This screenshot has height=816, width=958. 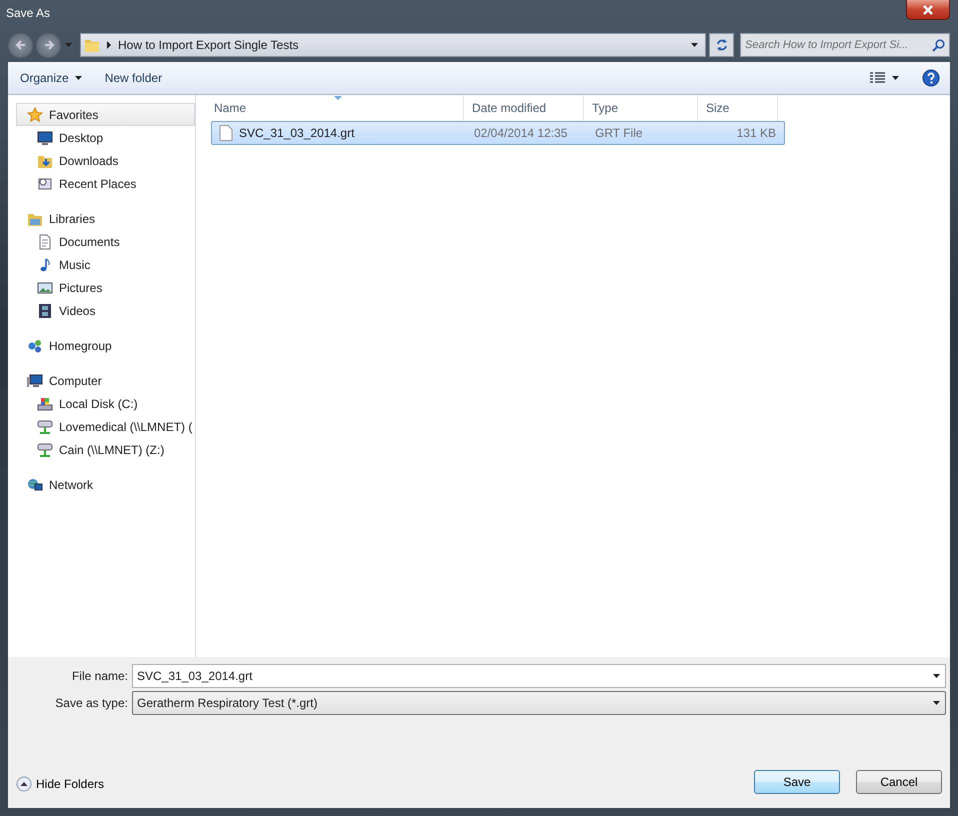 I want to click on address-bar: How to Import Export Single Tests, so click(x=393, y=45).